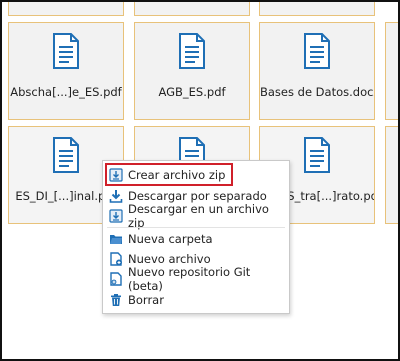 The width and height of the screenshot is (400, 361). I want to click on menu-item-download-zip: Descargar en un archivo zip, so click(196, 216).